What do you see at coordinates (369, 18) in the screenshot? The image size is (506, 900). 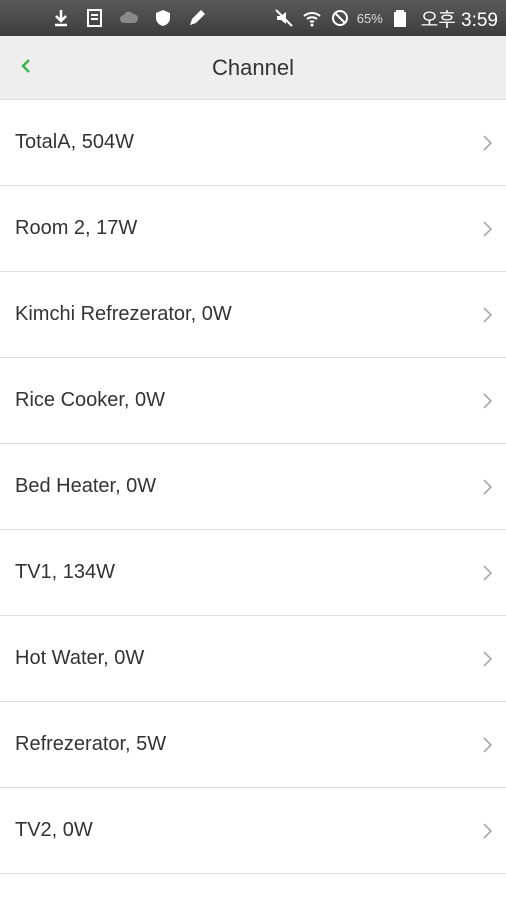 I see `battery-percent: 65%` at bounding box center [369, 18].